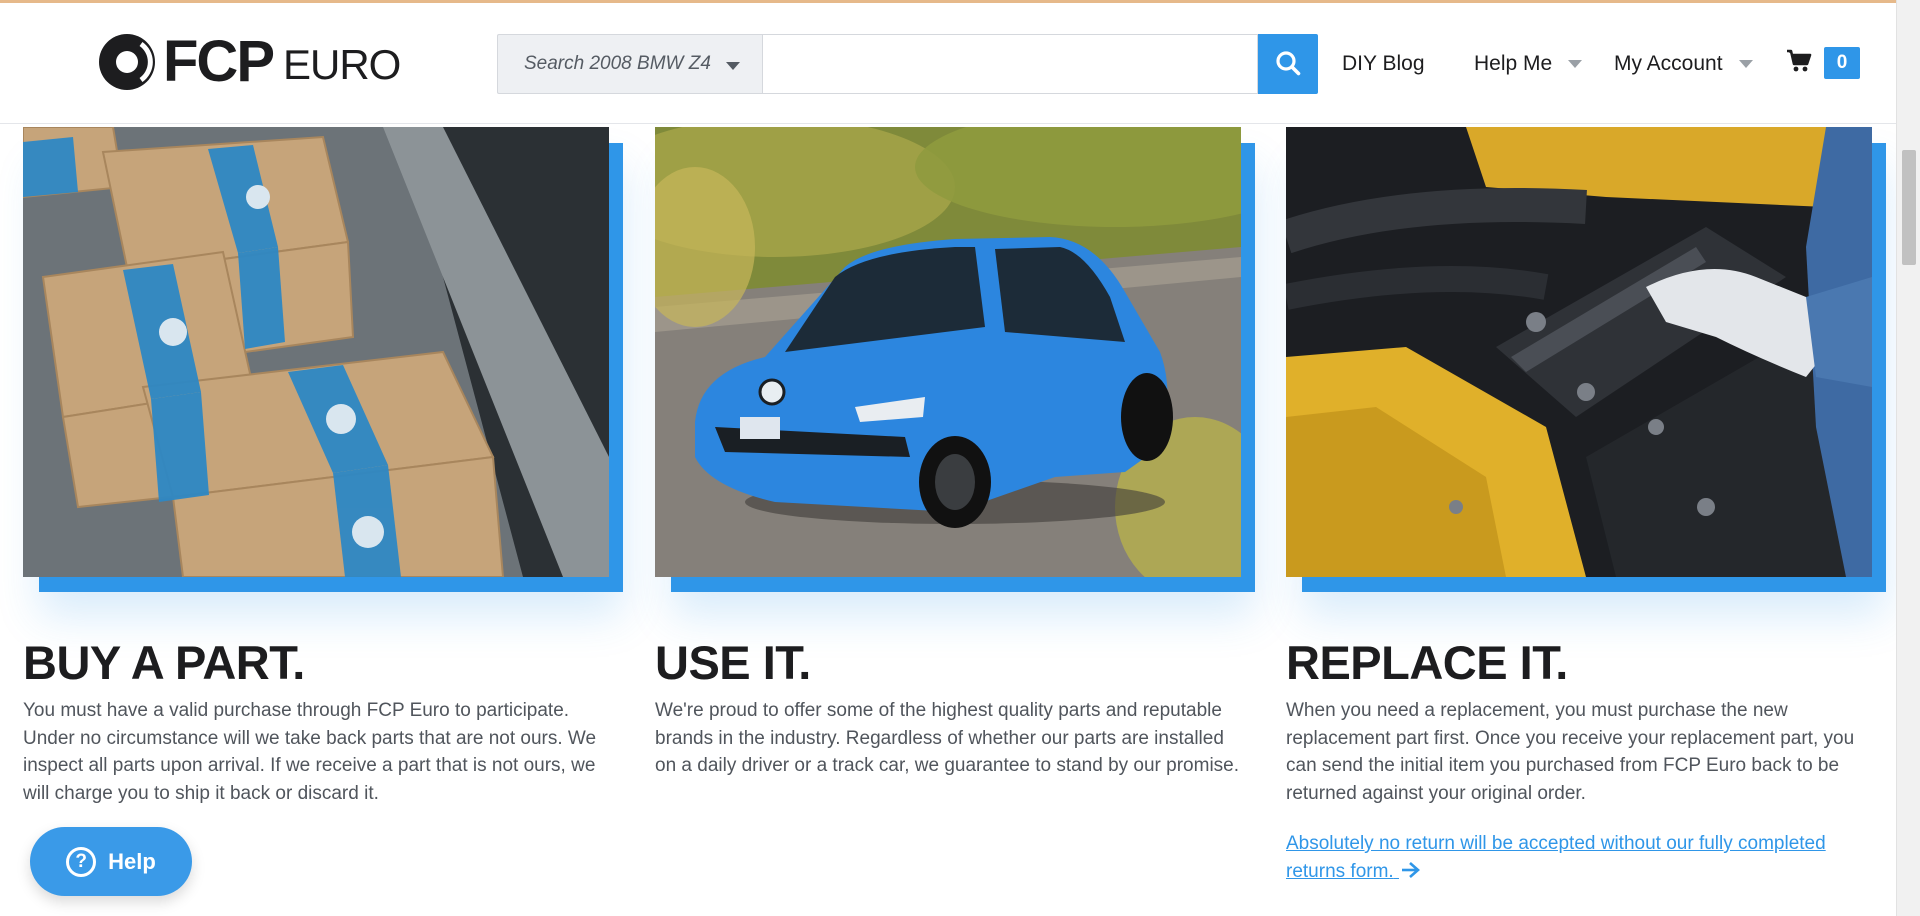 The height and width of the screenshot is (916, 1920). What do you see at coordinates (1799, 63) in the screenshot?
I see `cart-icon` at bounding box center [1799, 63].